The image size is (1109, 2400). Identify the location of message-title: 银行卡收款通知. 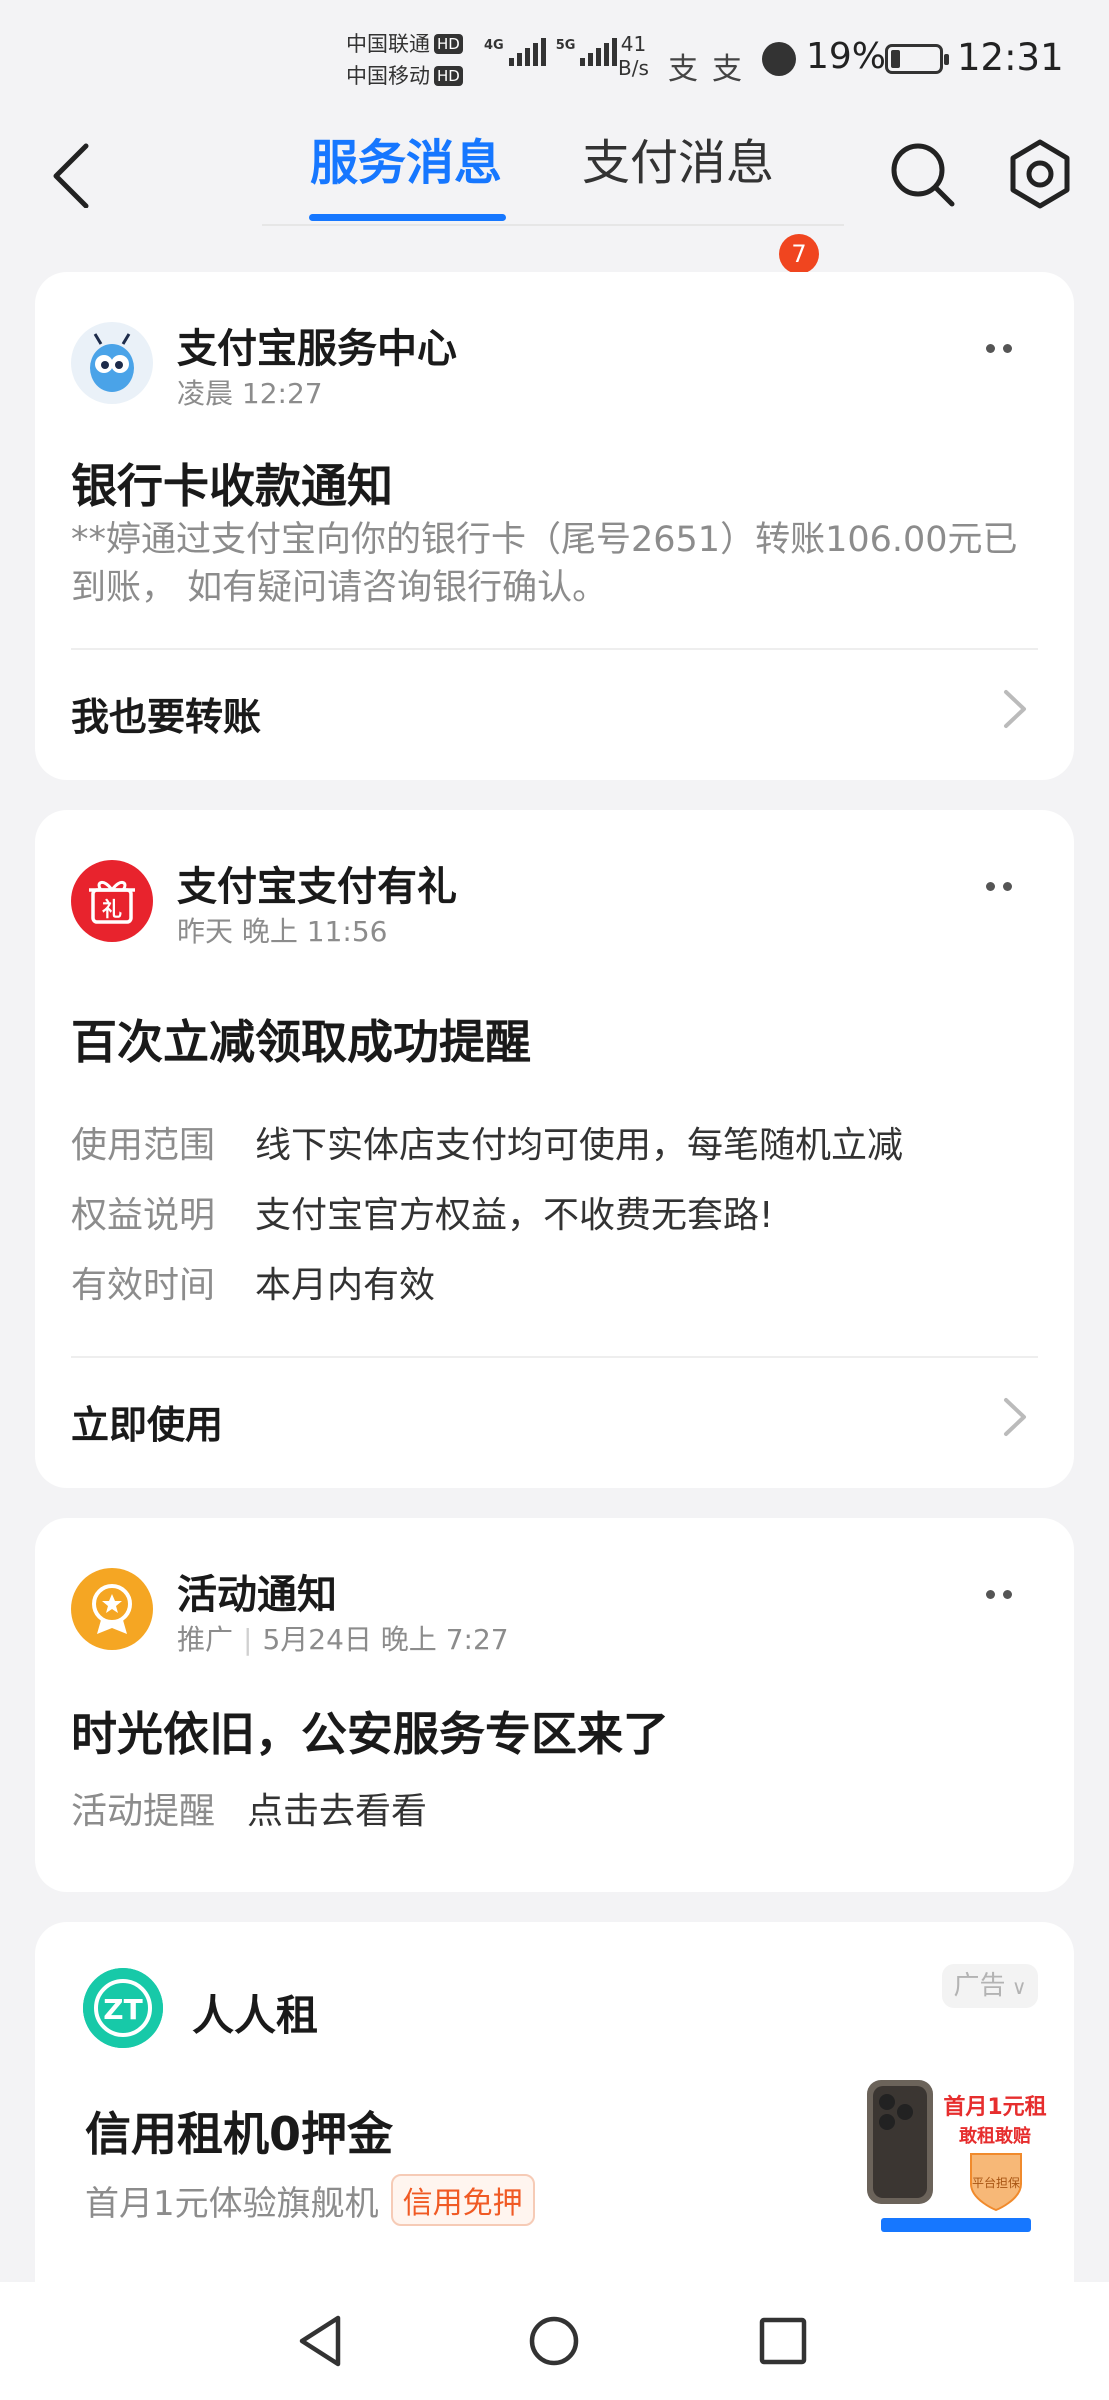
(232, 486).